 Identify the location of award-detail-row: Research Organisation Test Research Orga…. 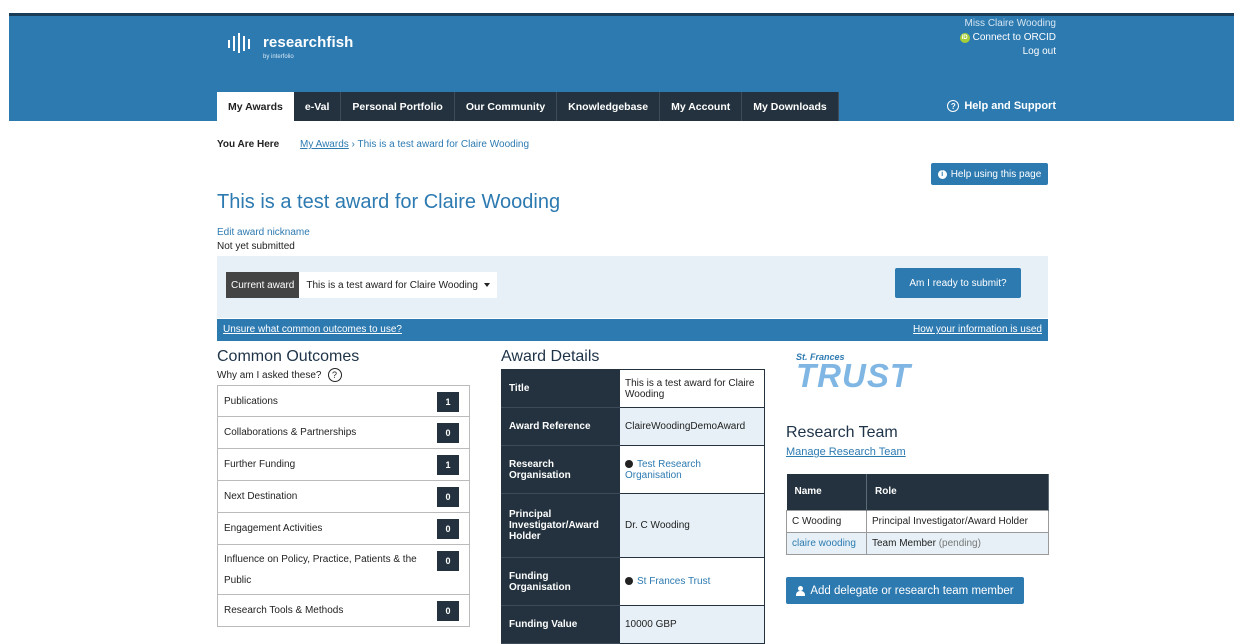
(633, 469).